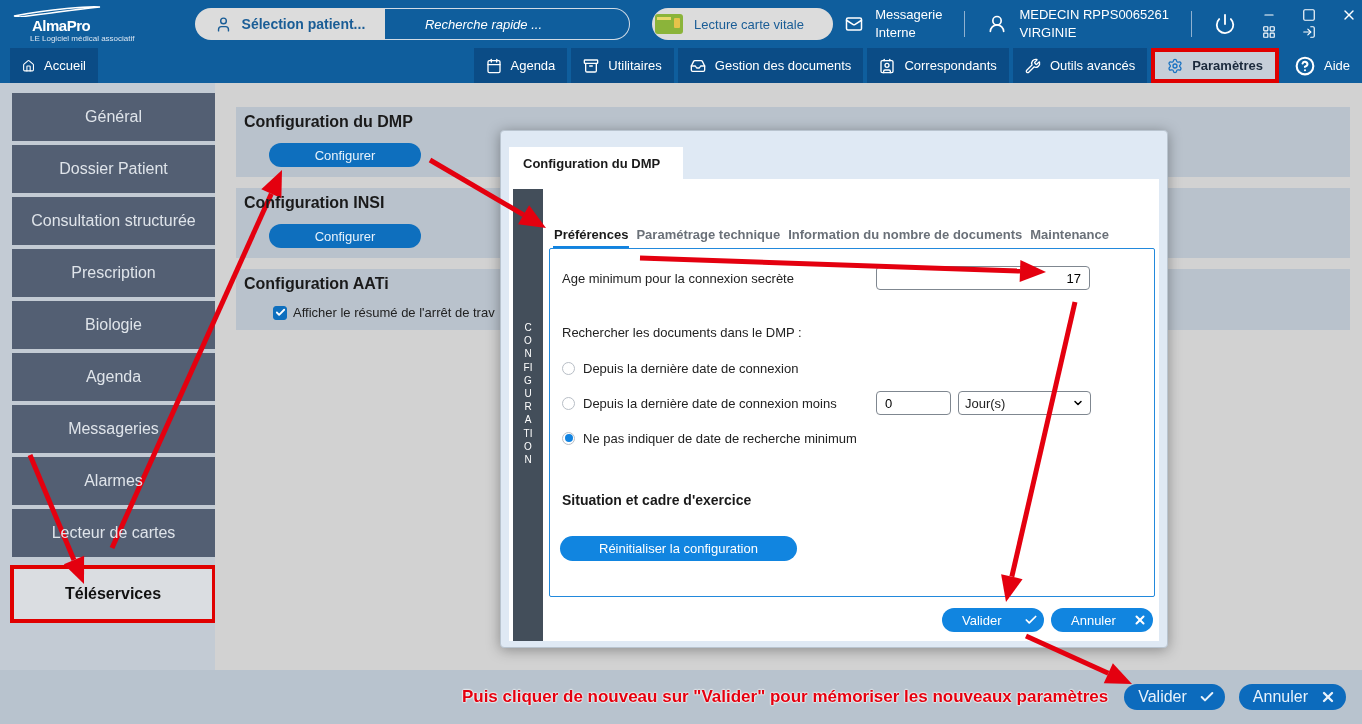 This screenshot has height=724, width=1362. What do you see at coordinates (691, 368) in the screenshot?
I see `radio-label: Depuis la dernière date de connexion` at bounding box center [691, 368].